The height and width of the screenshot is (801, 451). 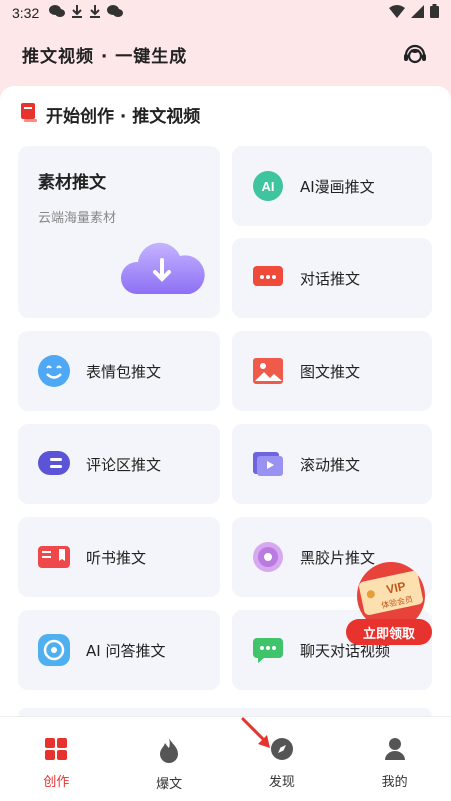 What do you see at coordinates (225, 13) in the screenshot?
I see `status-bar: 3:32` at bounding box center [225, 13].